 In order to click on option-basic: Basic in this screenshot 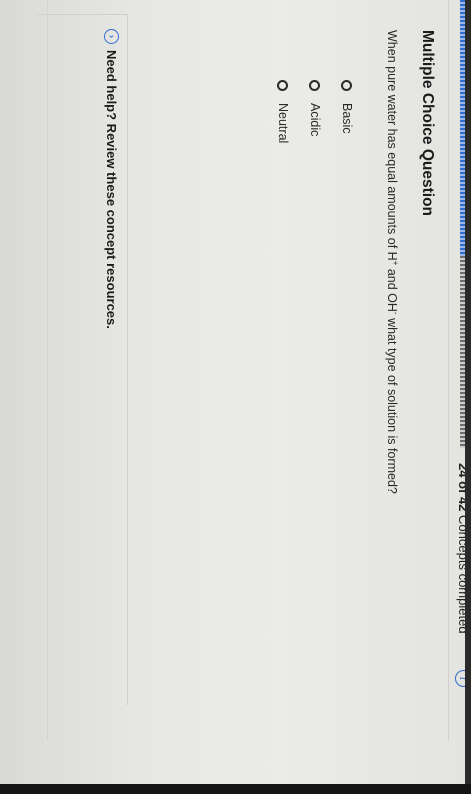, I will do `click(347, 107)`.